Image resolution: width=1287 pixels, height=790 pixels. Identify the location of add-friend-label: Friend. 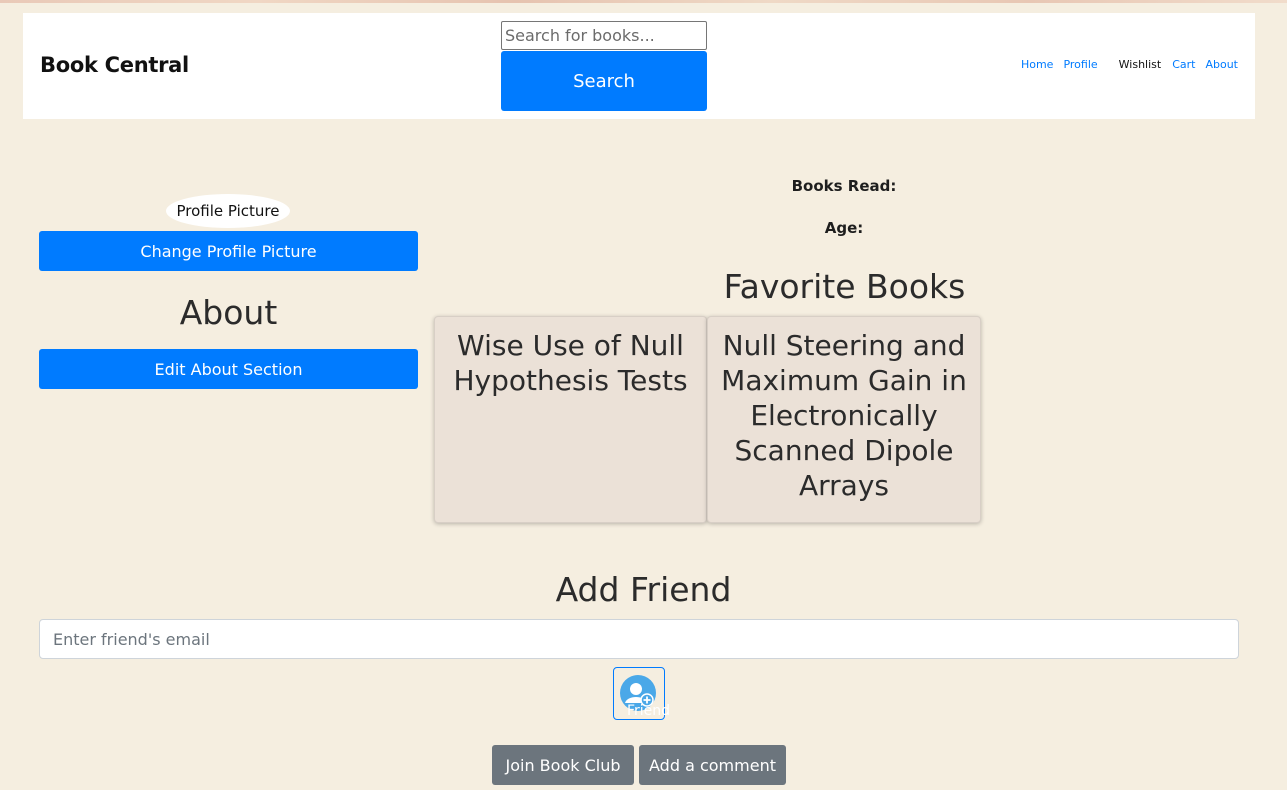
(649, 711).